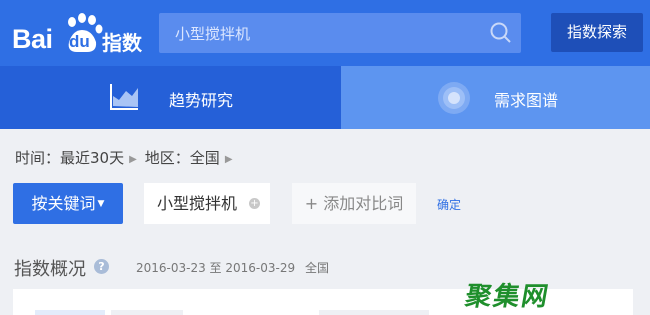 The height and width of the screenshot is (315, 650). Describe the element at coordinates (317, 268) in the screenshot. I see `overview-region: 全国` at that location.